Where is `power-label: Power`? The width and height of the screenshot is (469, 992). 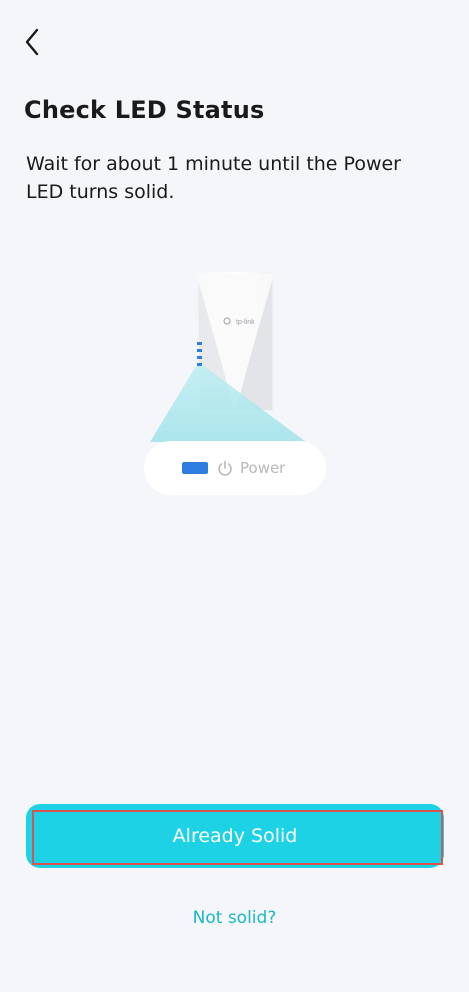
power-label: Power is located at coordinates (263, 468).